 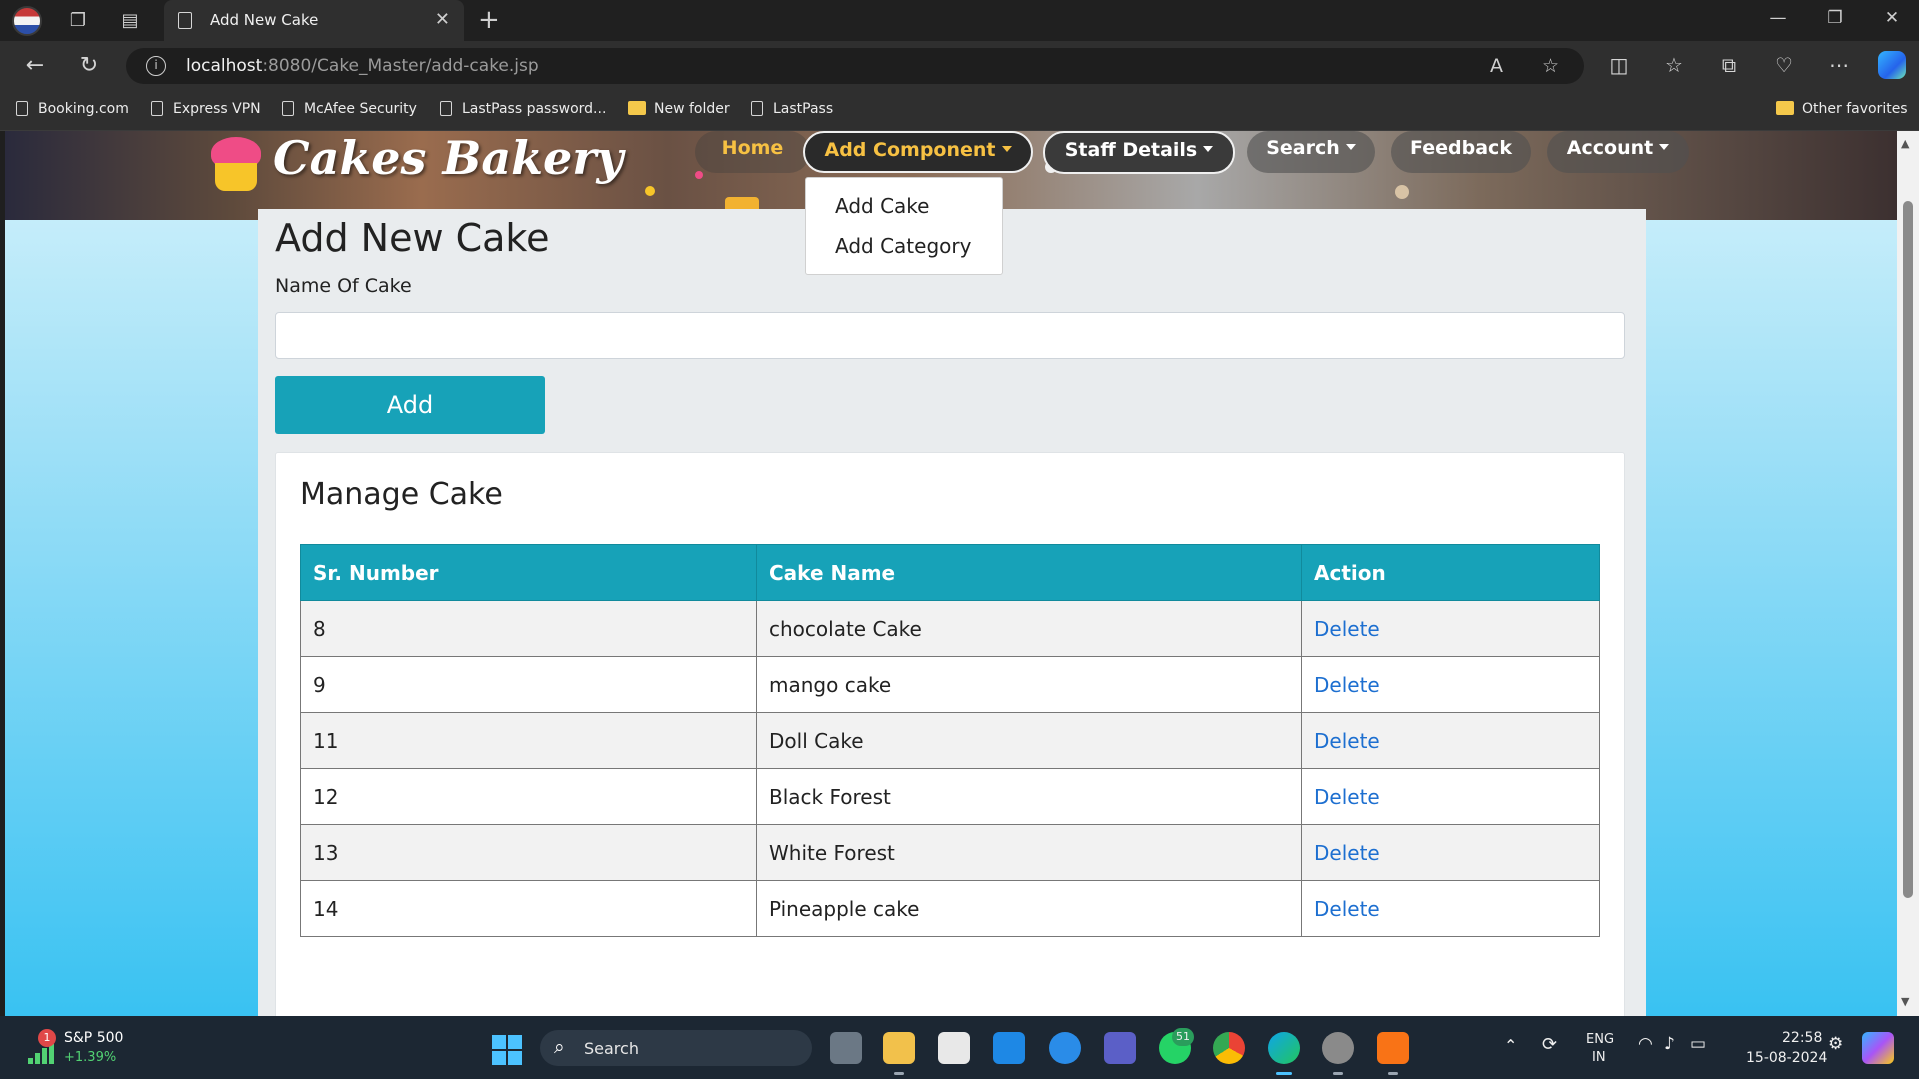 I want to click on table-header-row: Sr. Number Cake Name Action, so click(x=950, y=572).